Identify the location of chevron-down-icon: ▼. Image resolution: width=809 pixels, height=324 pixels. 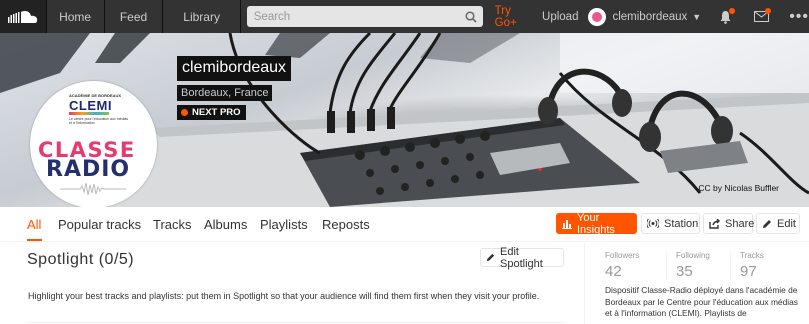
(697, 16).